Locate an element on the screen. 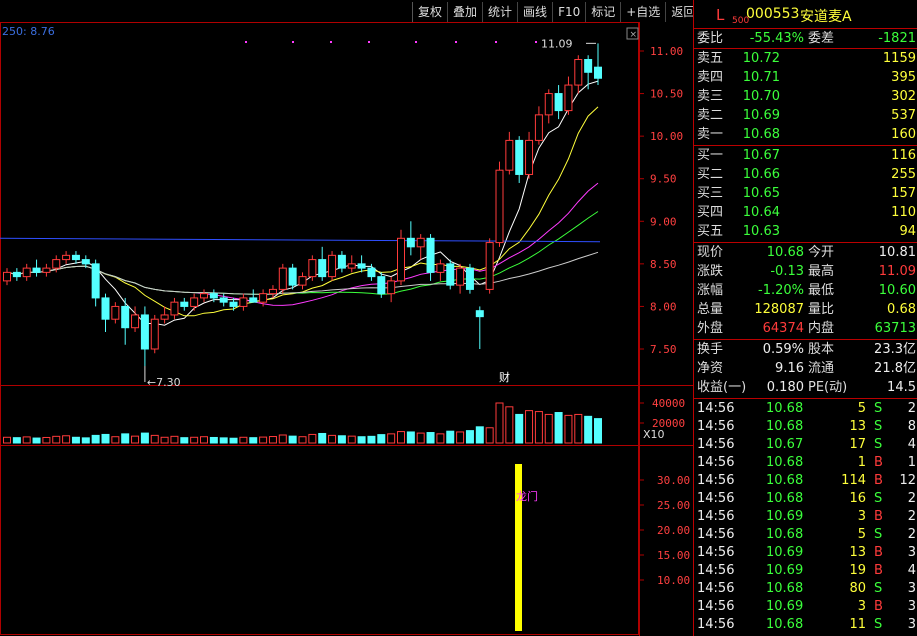 This screenshot has width=917, height=636. indicator-tick-label: 10.00 is located at coordinates (673, 580).